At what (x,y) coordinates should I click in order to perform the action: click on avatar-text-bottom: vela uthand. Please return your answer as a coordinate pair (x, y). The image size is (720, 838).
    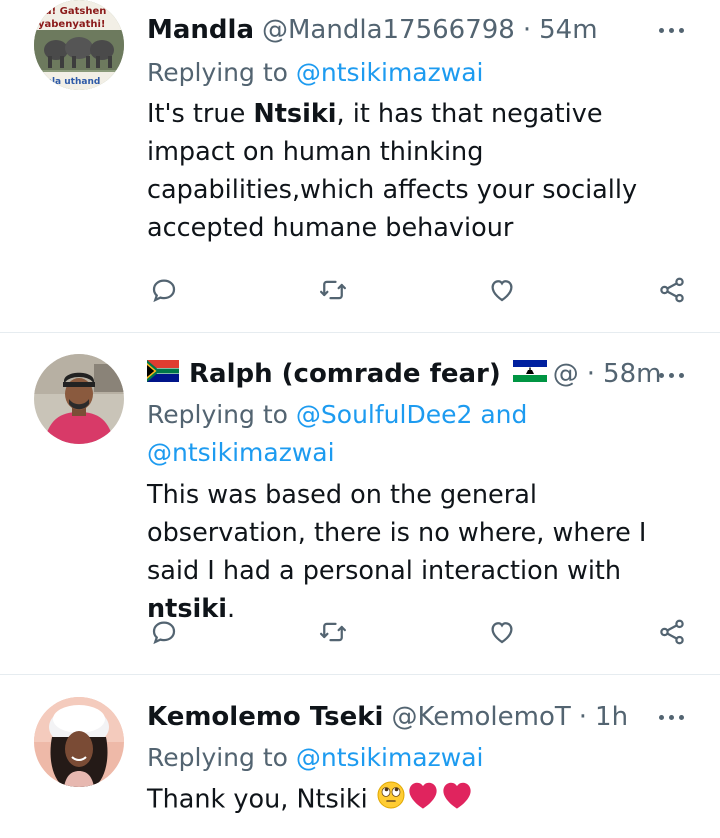
    Looking at the image, I should click on (70, 82).